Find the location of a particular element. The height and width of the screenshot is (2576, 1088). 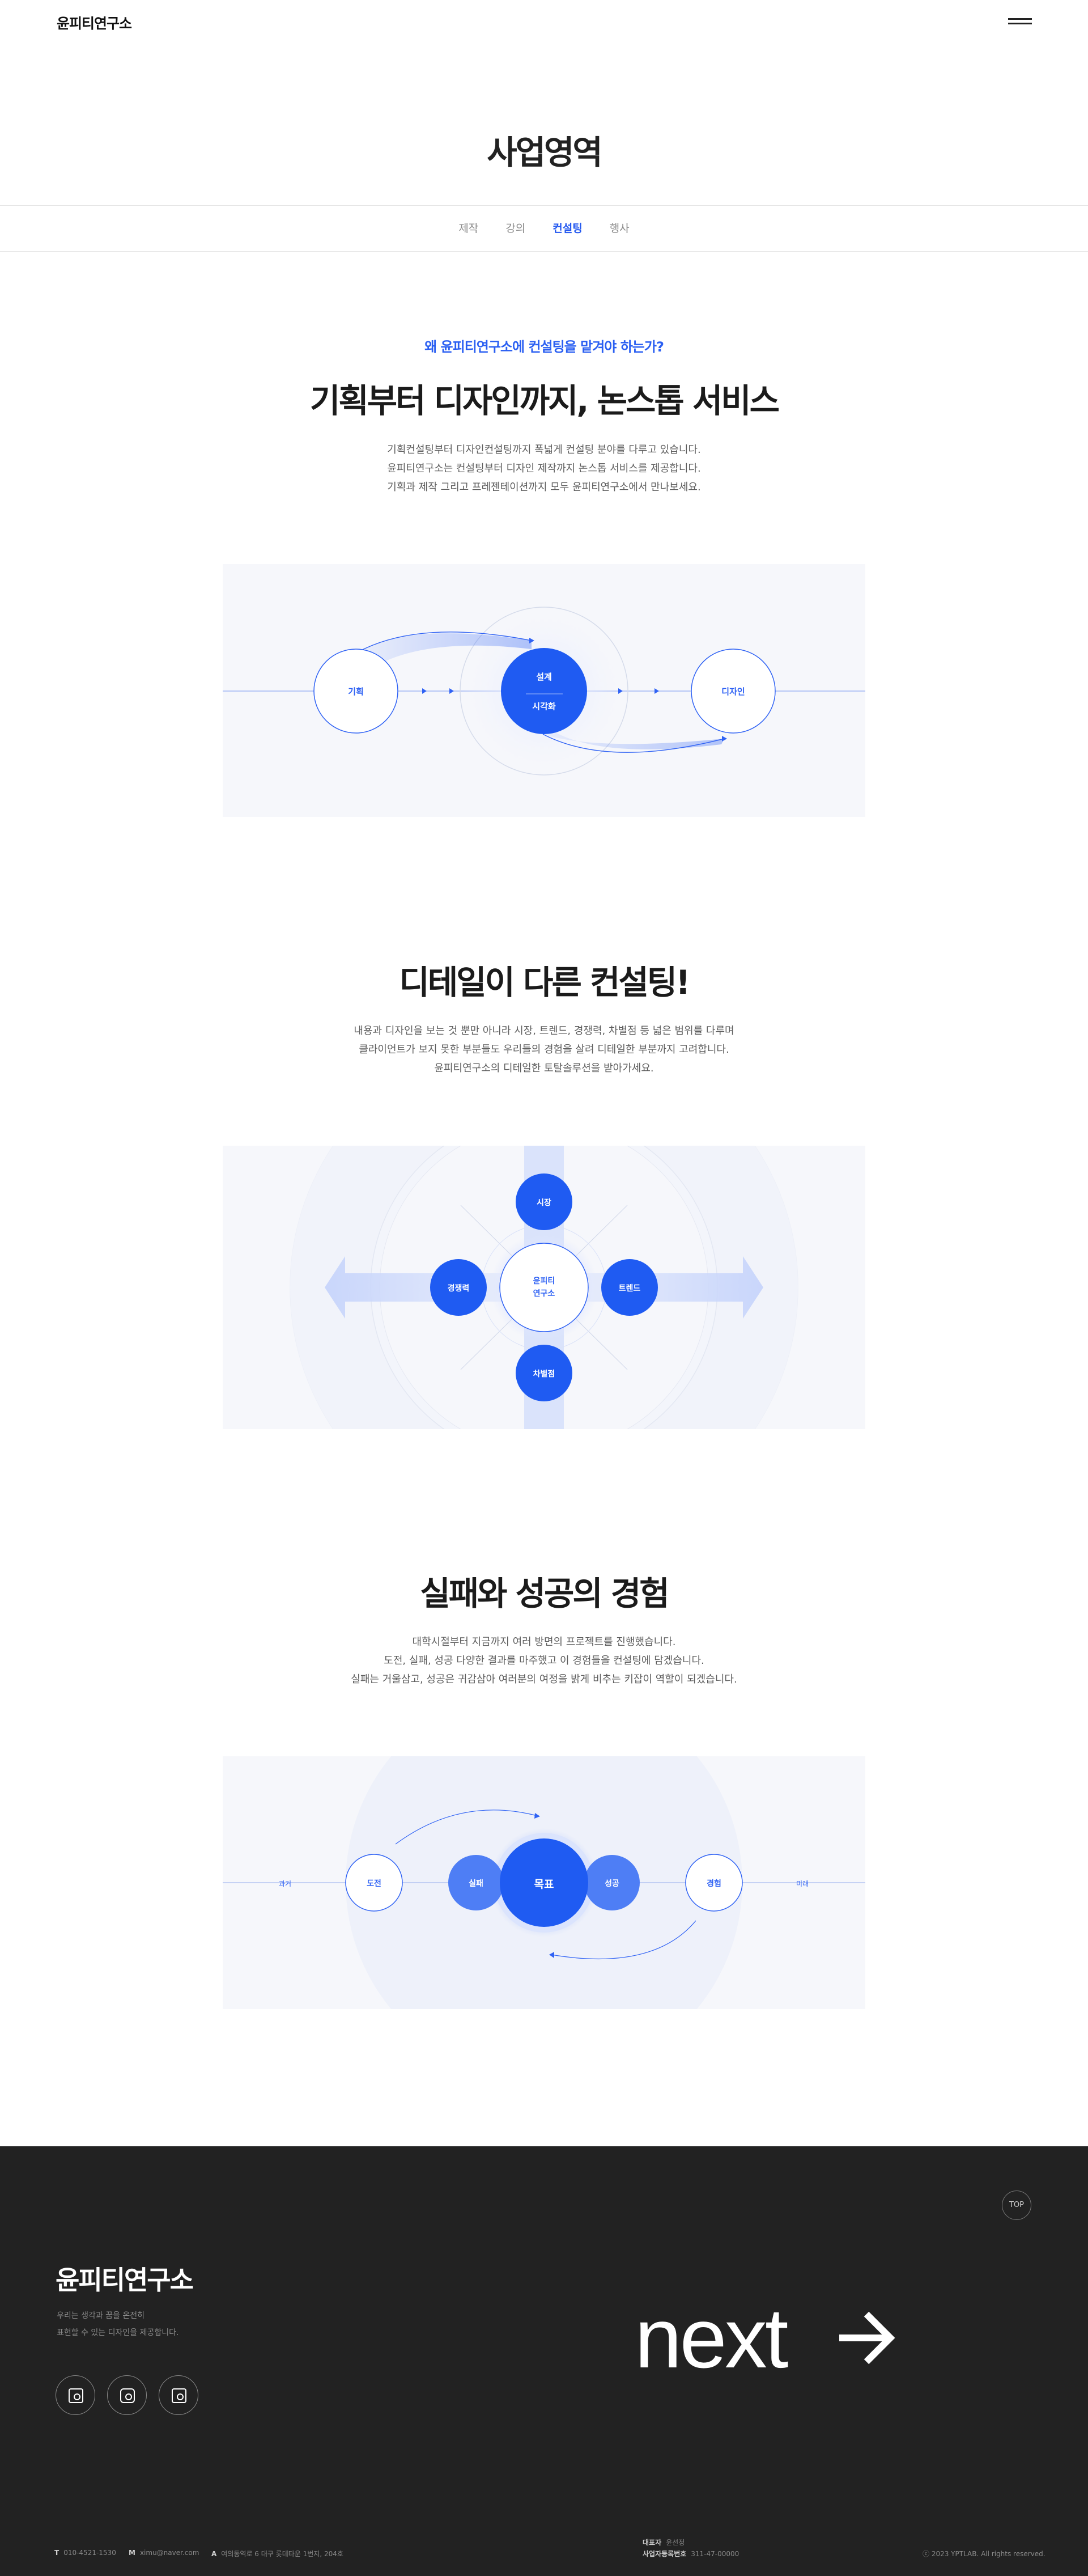

tab-production: 제작 is located at coordinates (468, 228).